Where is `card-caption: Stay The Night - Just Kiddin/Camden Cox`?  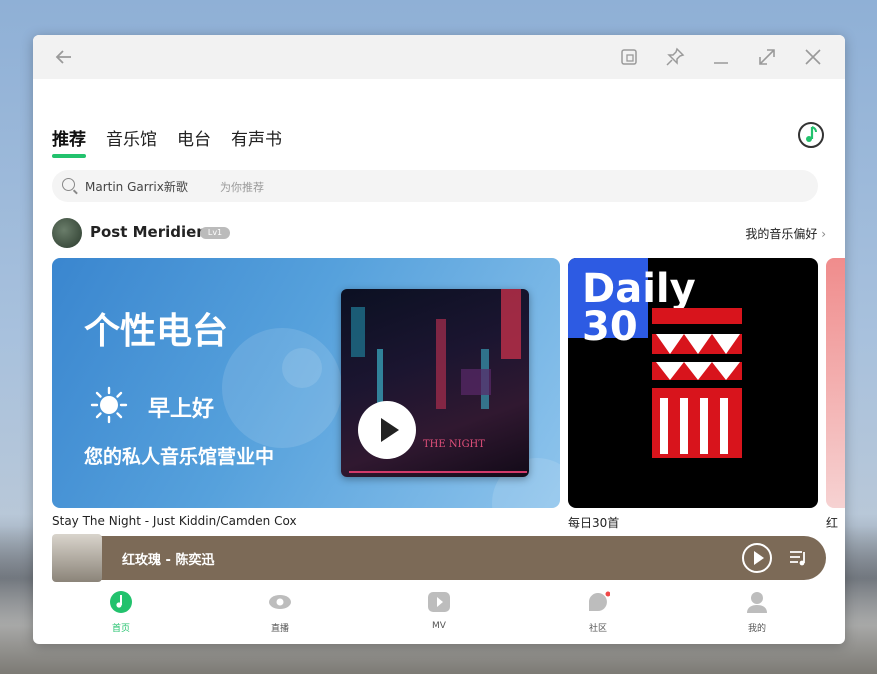
card-caption: Stay The Night - Just Kiddin/Camden Cox is located at coordinates (174, 521).